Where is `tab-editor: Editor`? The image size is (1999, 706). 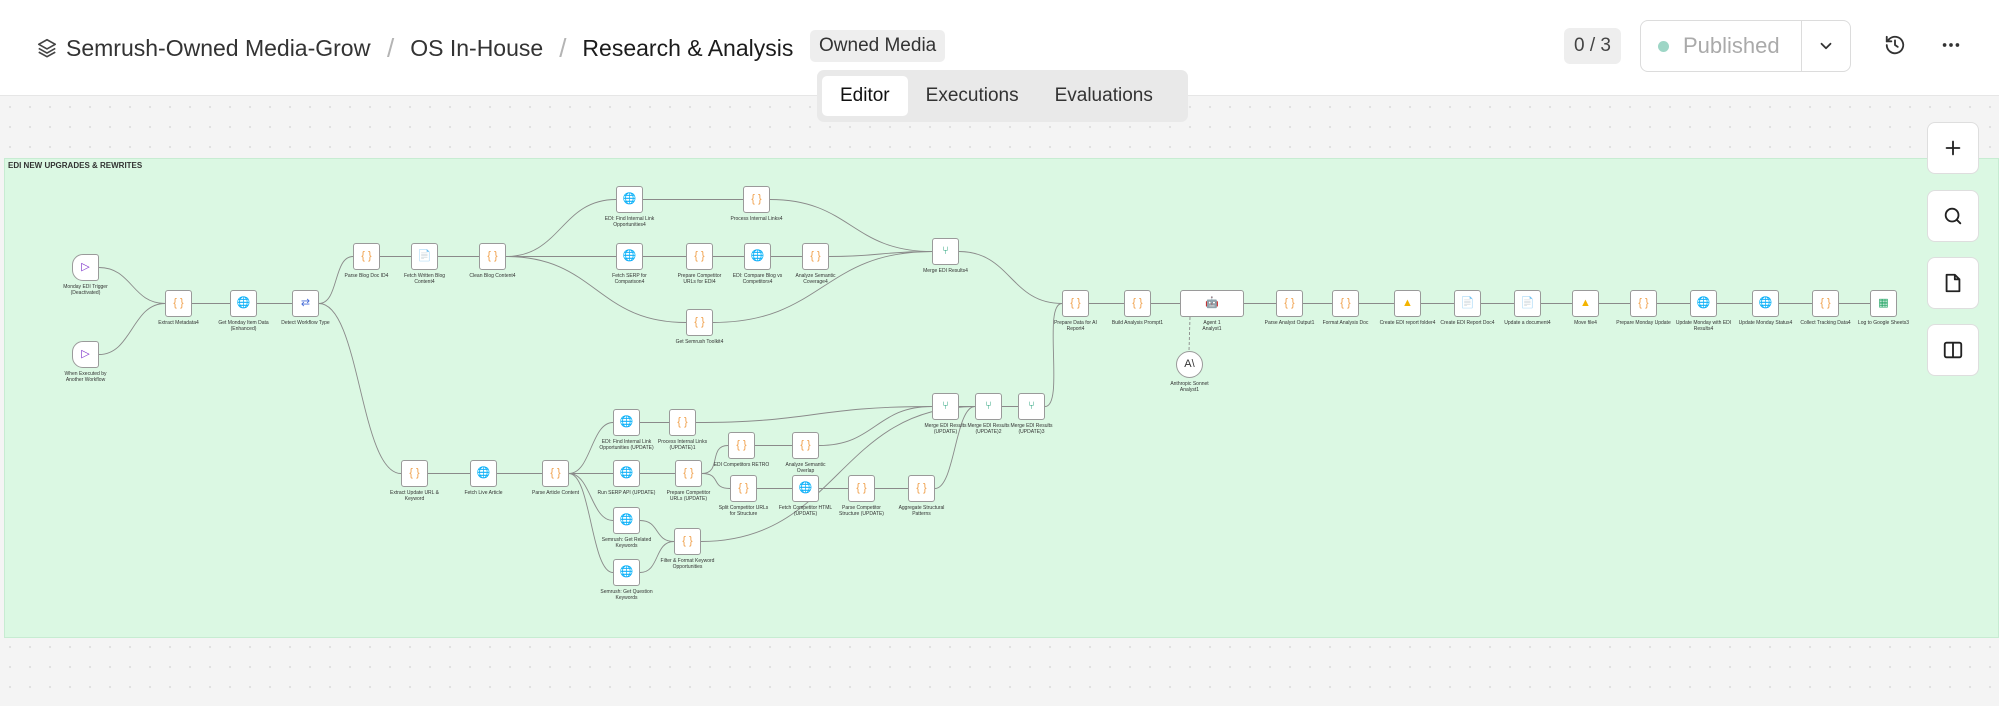 tab-editor: Editor is located at coordinates (865, 96).